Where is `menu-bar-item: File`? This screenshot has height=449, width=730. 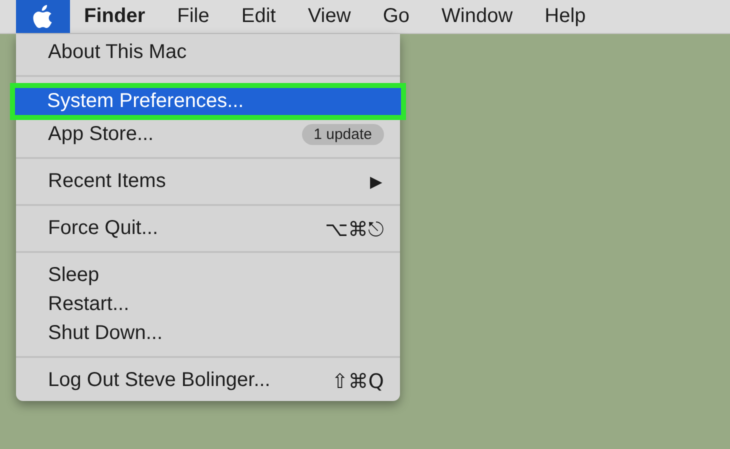
menu-bar-item: File is located at coordinates (193, 16).